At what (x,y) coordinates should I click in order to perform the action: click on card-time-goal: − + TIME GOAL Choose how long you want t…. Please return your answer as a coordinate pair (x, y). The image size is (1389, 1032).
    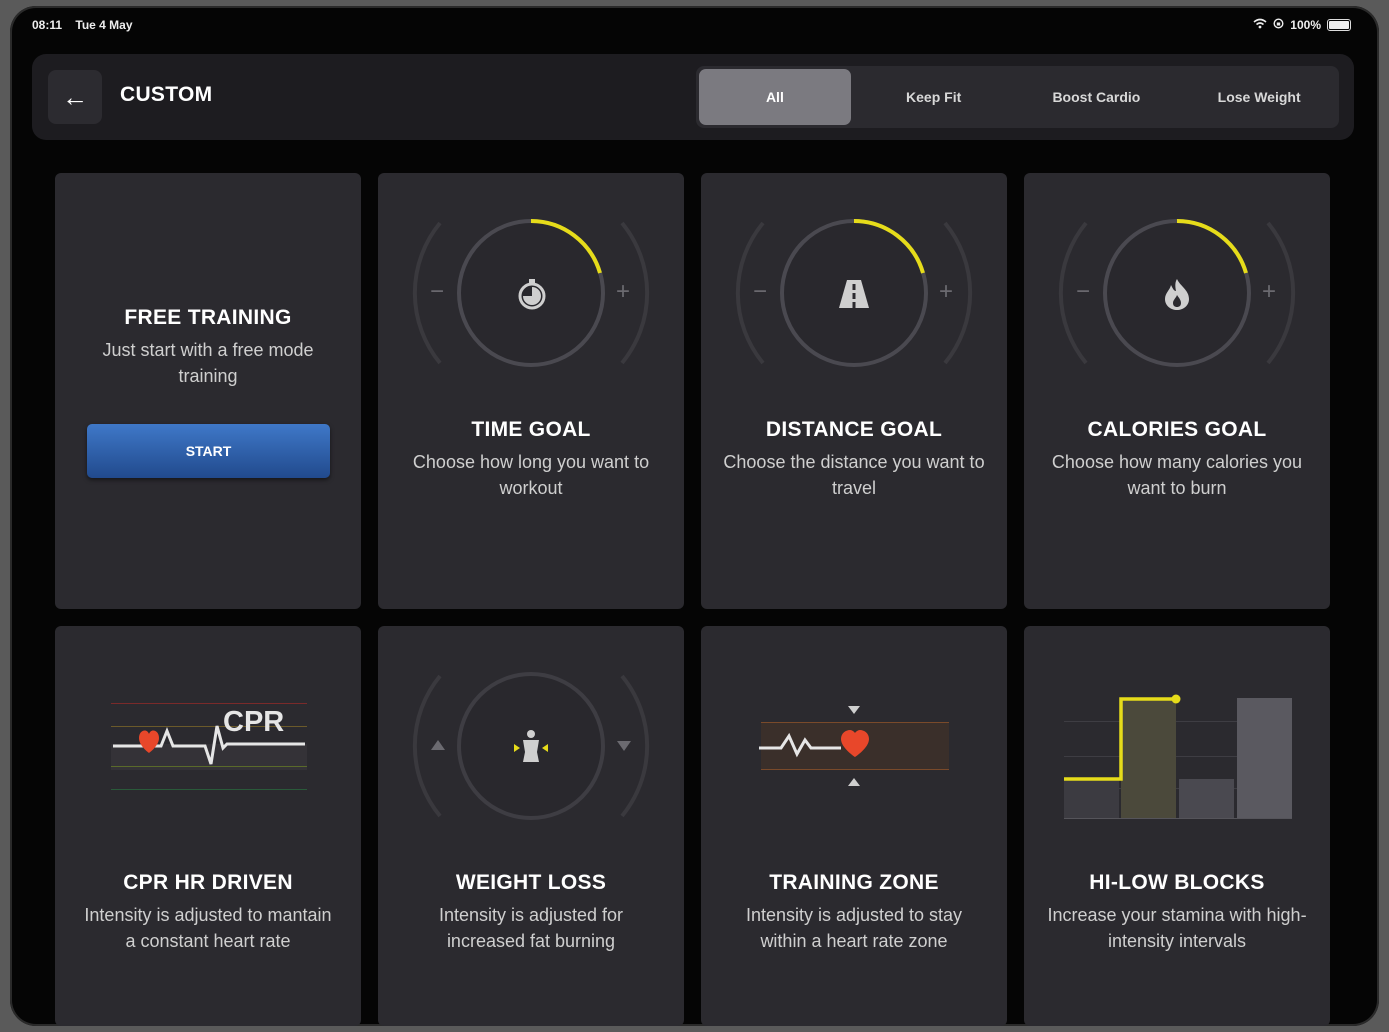
    Looking at the image, I should click on (531, 391).